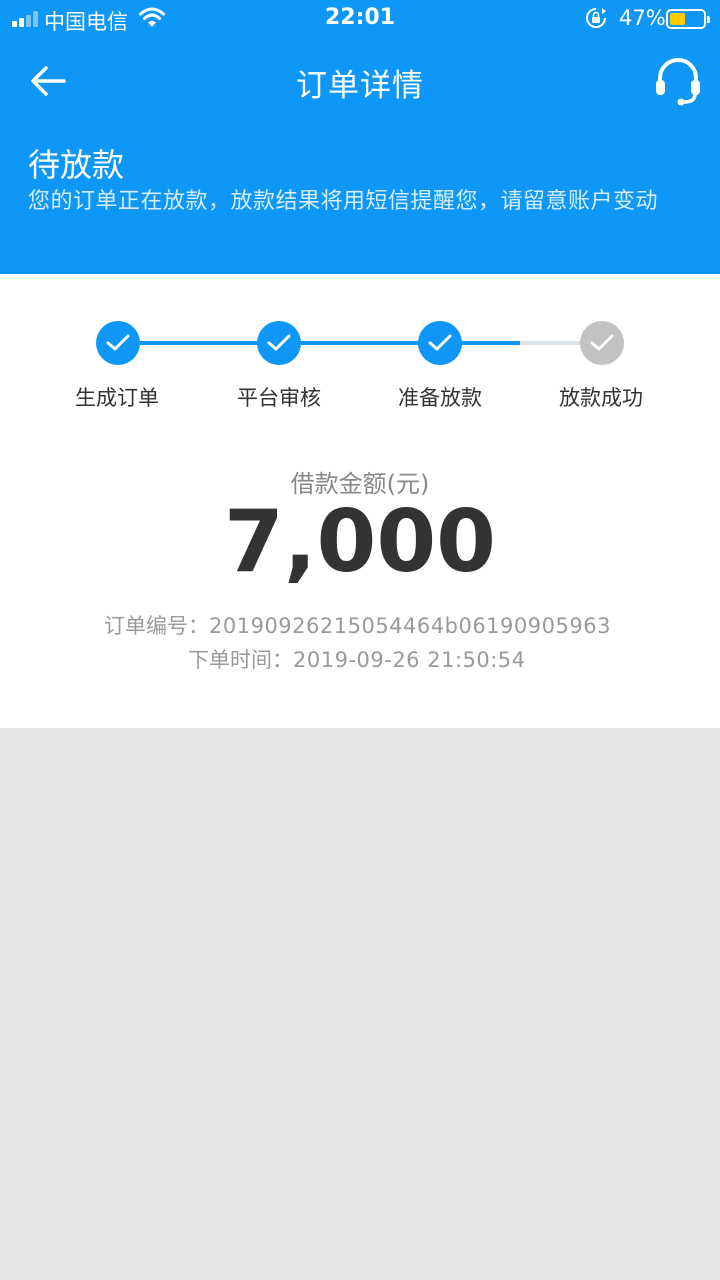 The width and height of the screenshot is (720, 1280). What do you see at coordinates (76, 165) in the screenshot?
I see `order-status-title: 待放款` at bounding box center [76, 165].